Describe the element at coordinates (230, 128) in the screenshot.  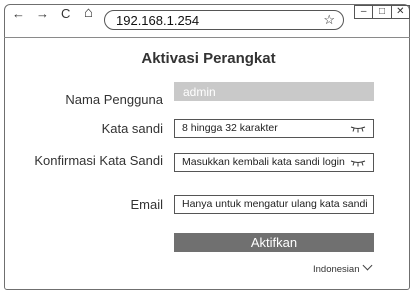
I see `password-placeholder: 8 hingga 32 karakter` at that location.